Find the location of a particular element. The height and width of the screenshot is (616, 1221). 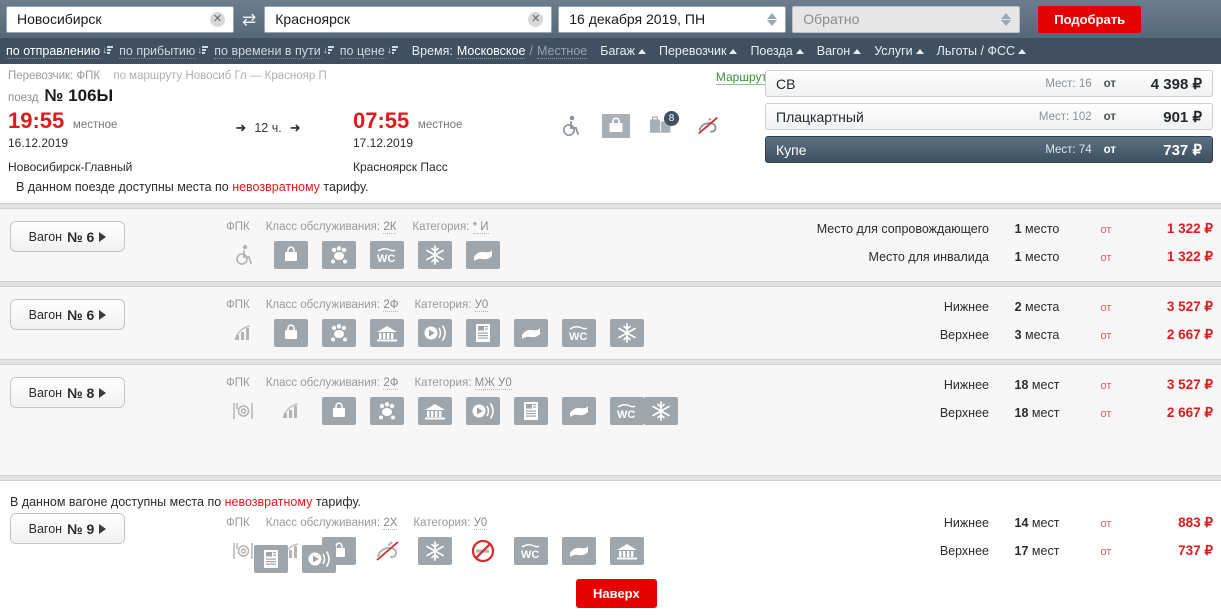

sort-by-arrival: по прибытию ↓ is located at coordinates (165, 51).